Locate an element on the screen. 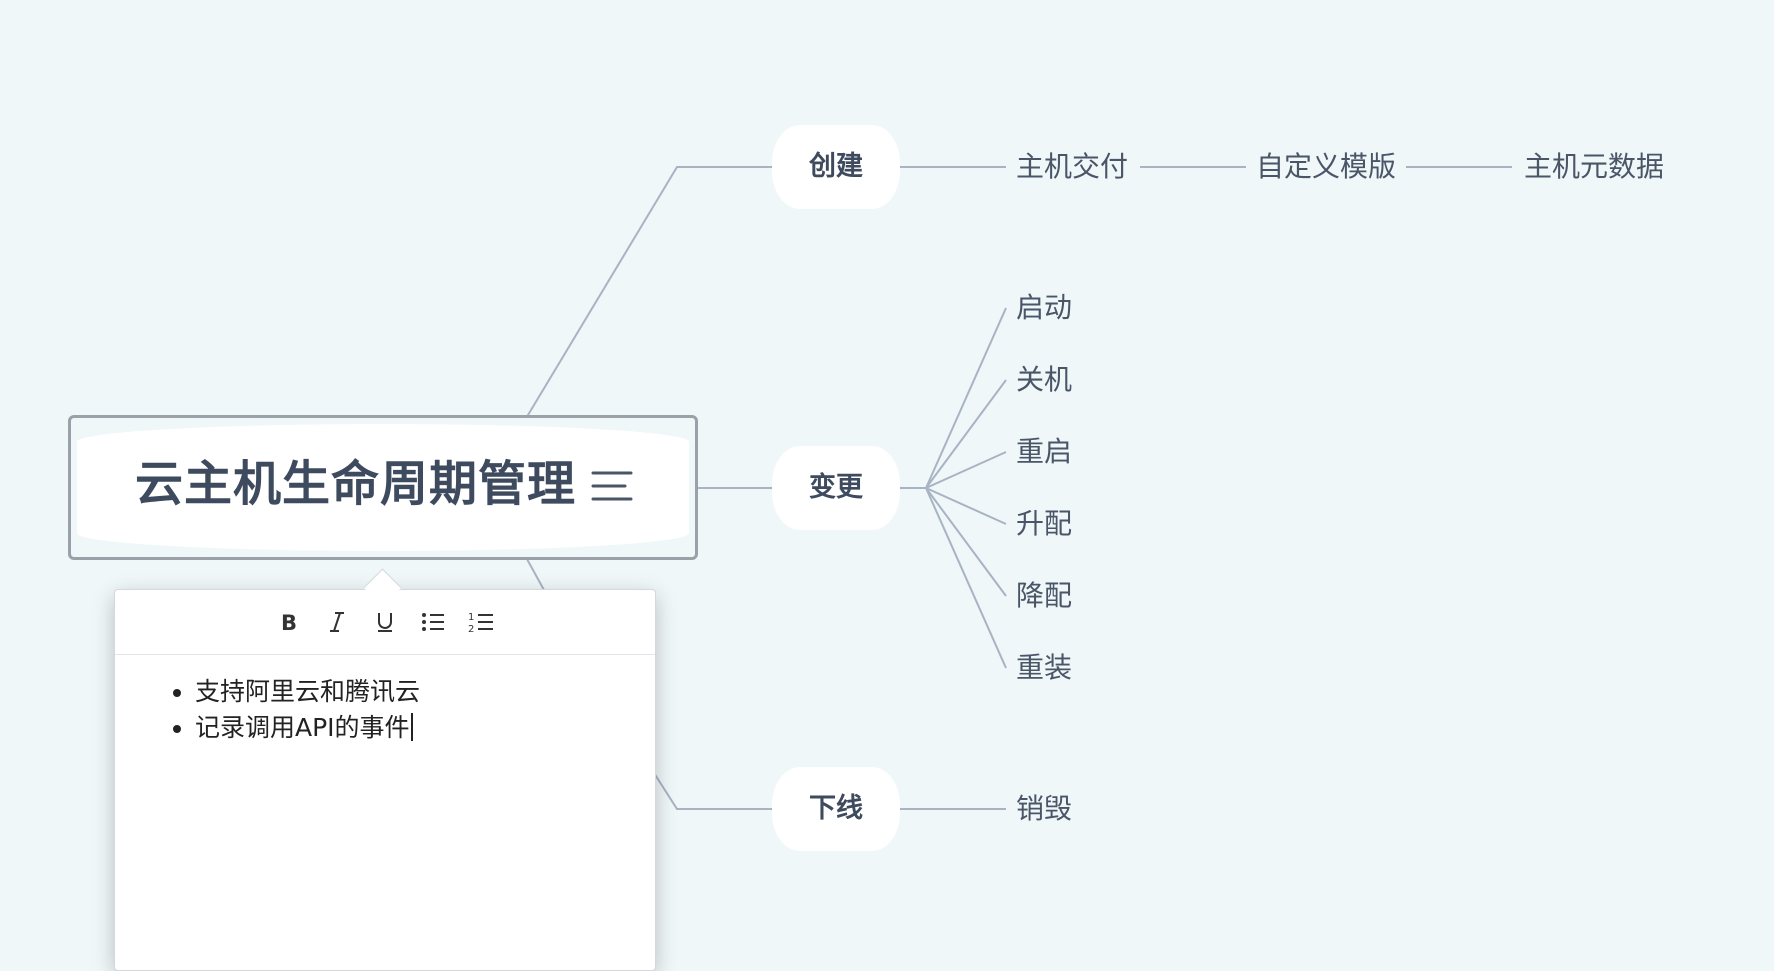  leaf-custom-template: 自定义模版 is located at coordinates (1326, 167).